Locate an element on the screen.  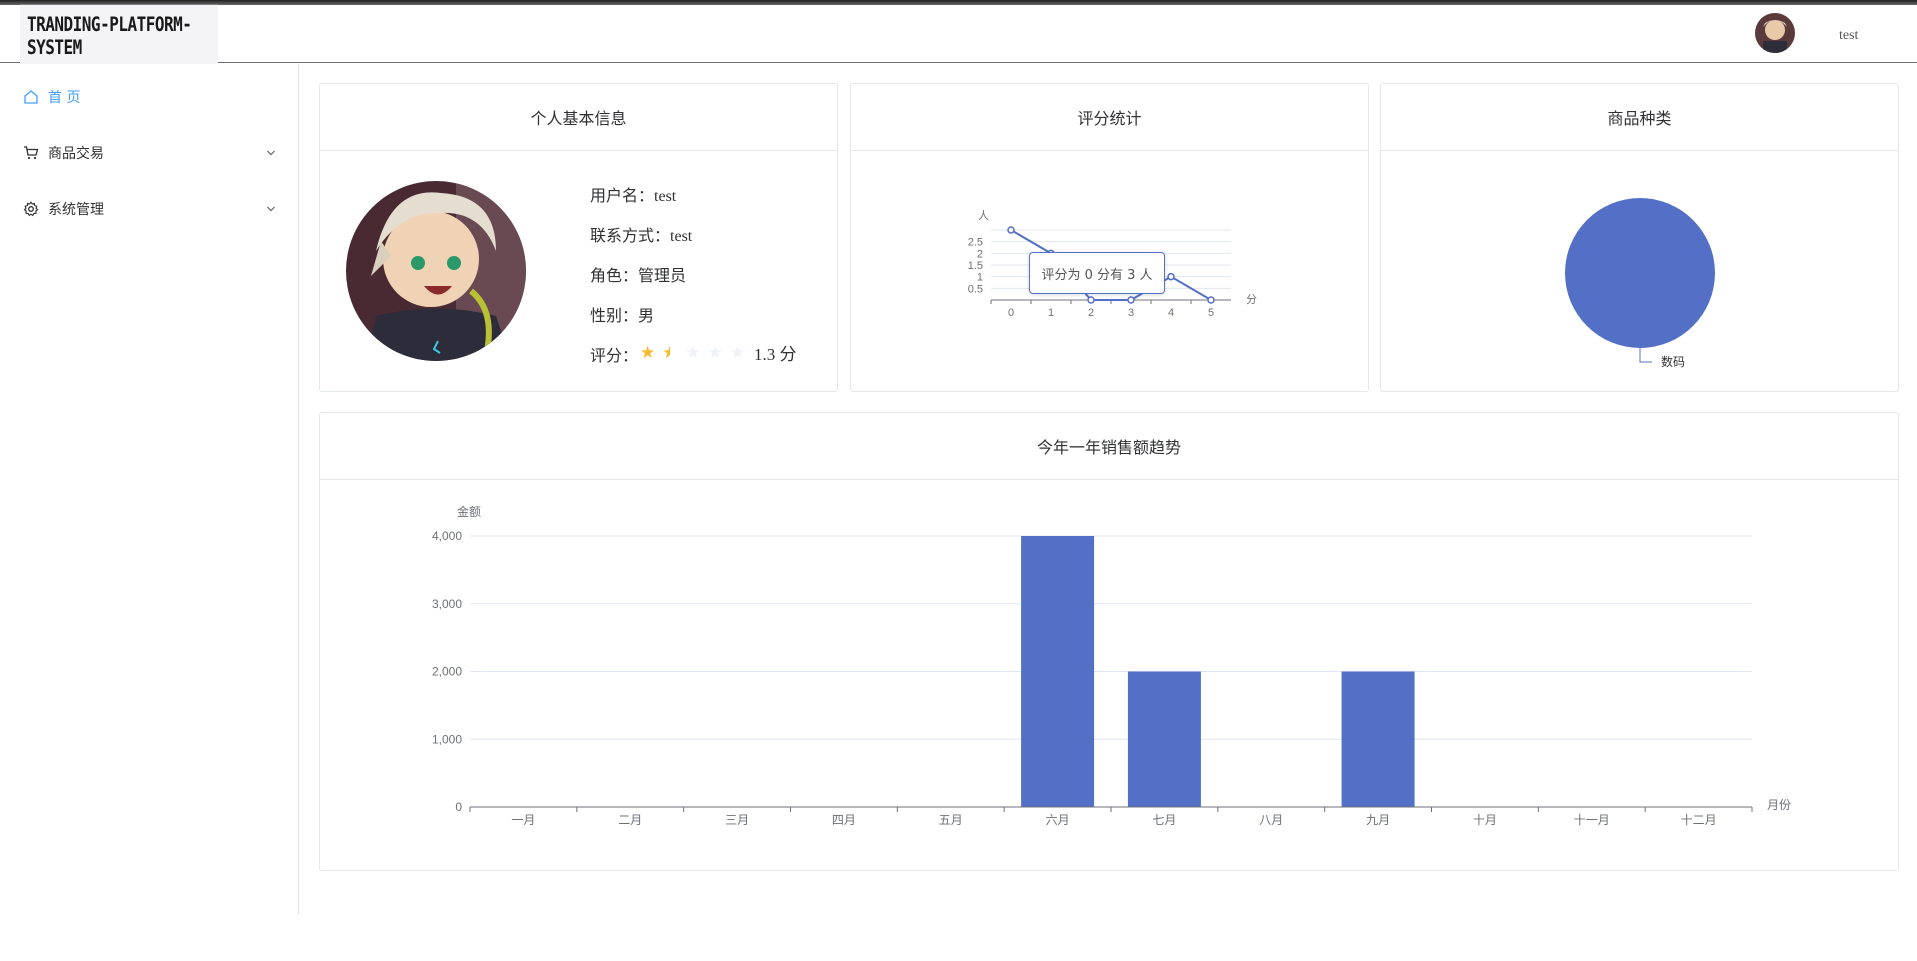
sidebar: 首 页 商品交易 系统管理 is located at coordinates (149, 489).